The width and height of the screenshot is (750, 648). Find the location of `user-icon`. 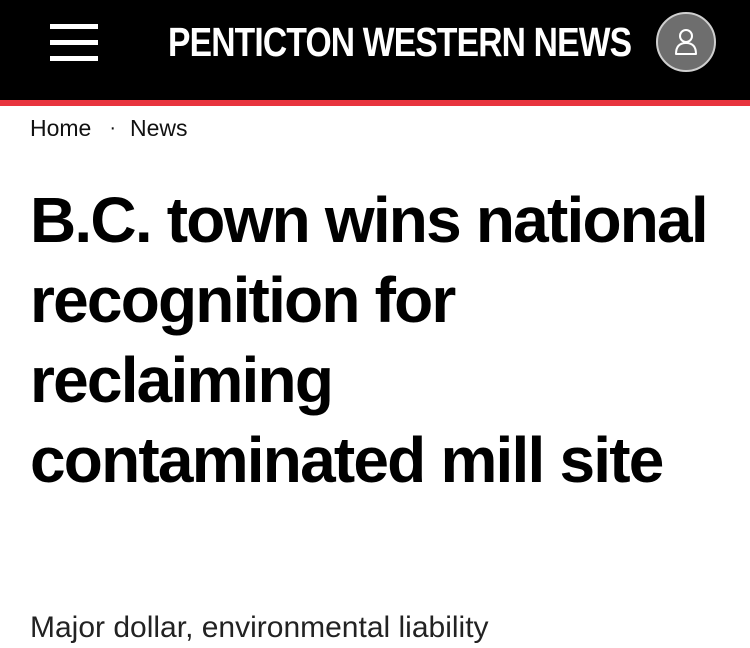

user-icon is located at coordinates (686, 42).